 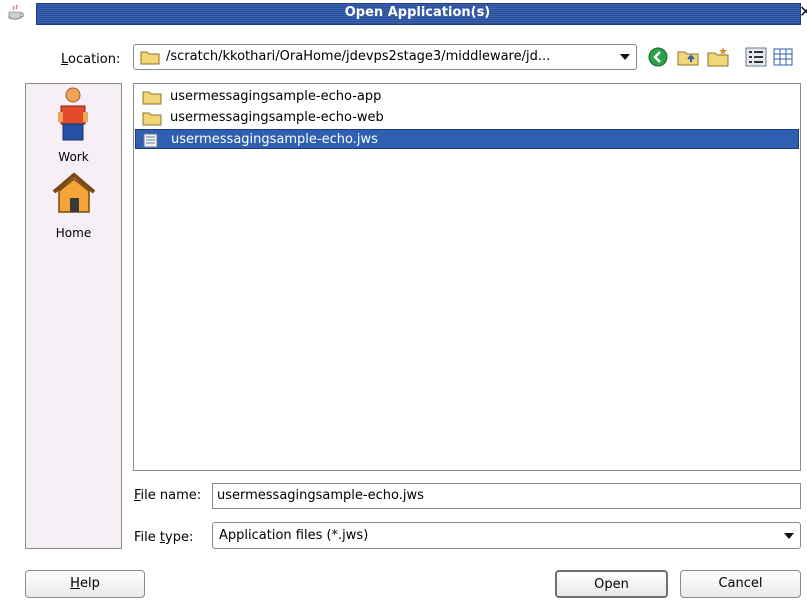 I want to click on title-bar: Open Application(s) ✕, so click(x=403, y=13).